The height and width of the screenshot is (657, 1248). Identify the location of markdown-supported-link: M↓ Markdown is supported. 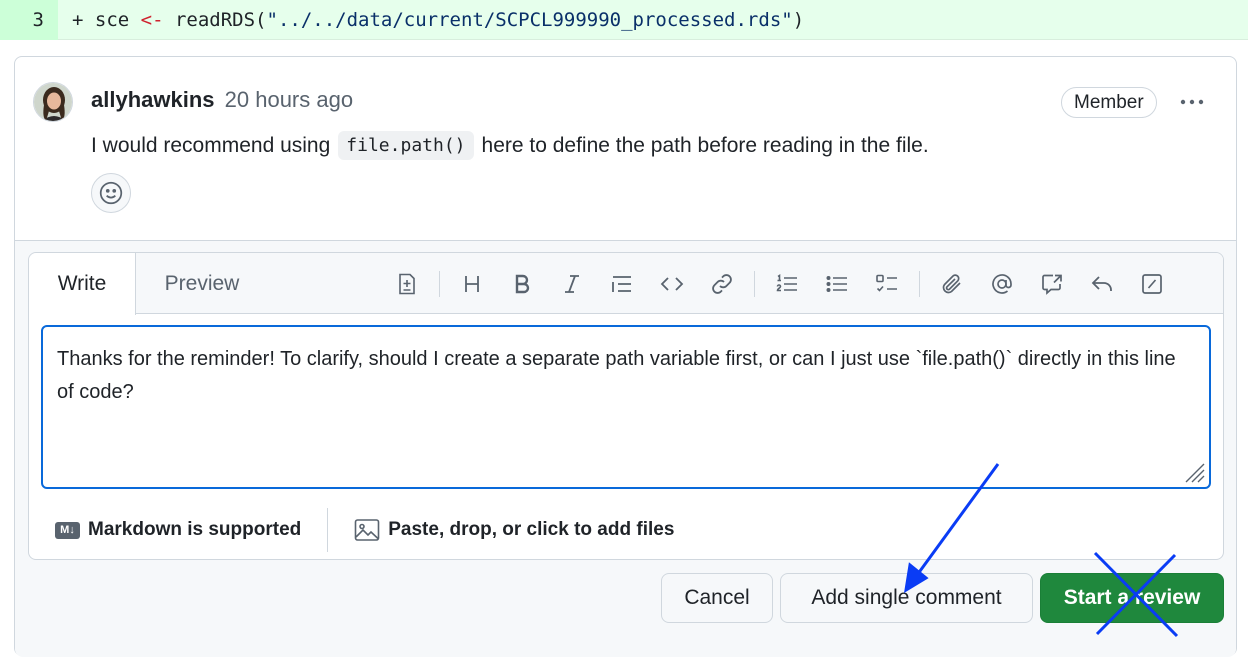
(178, 530).